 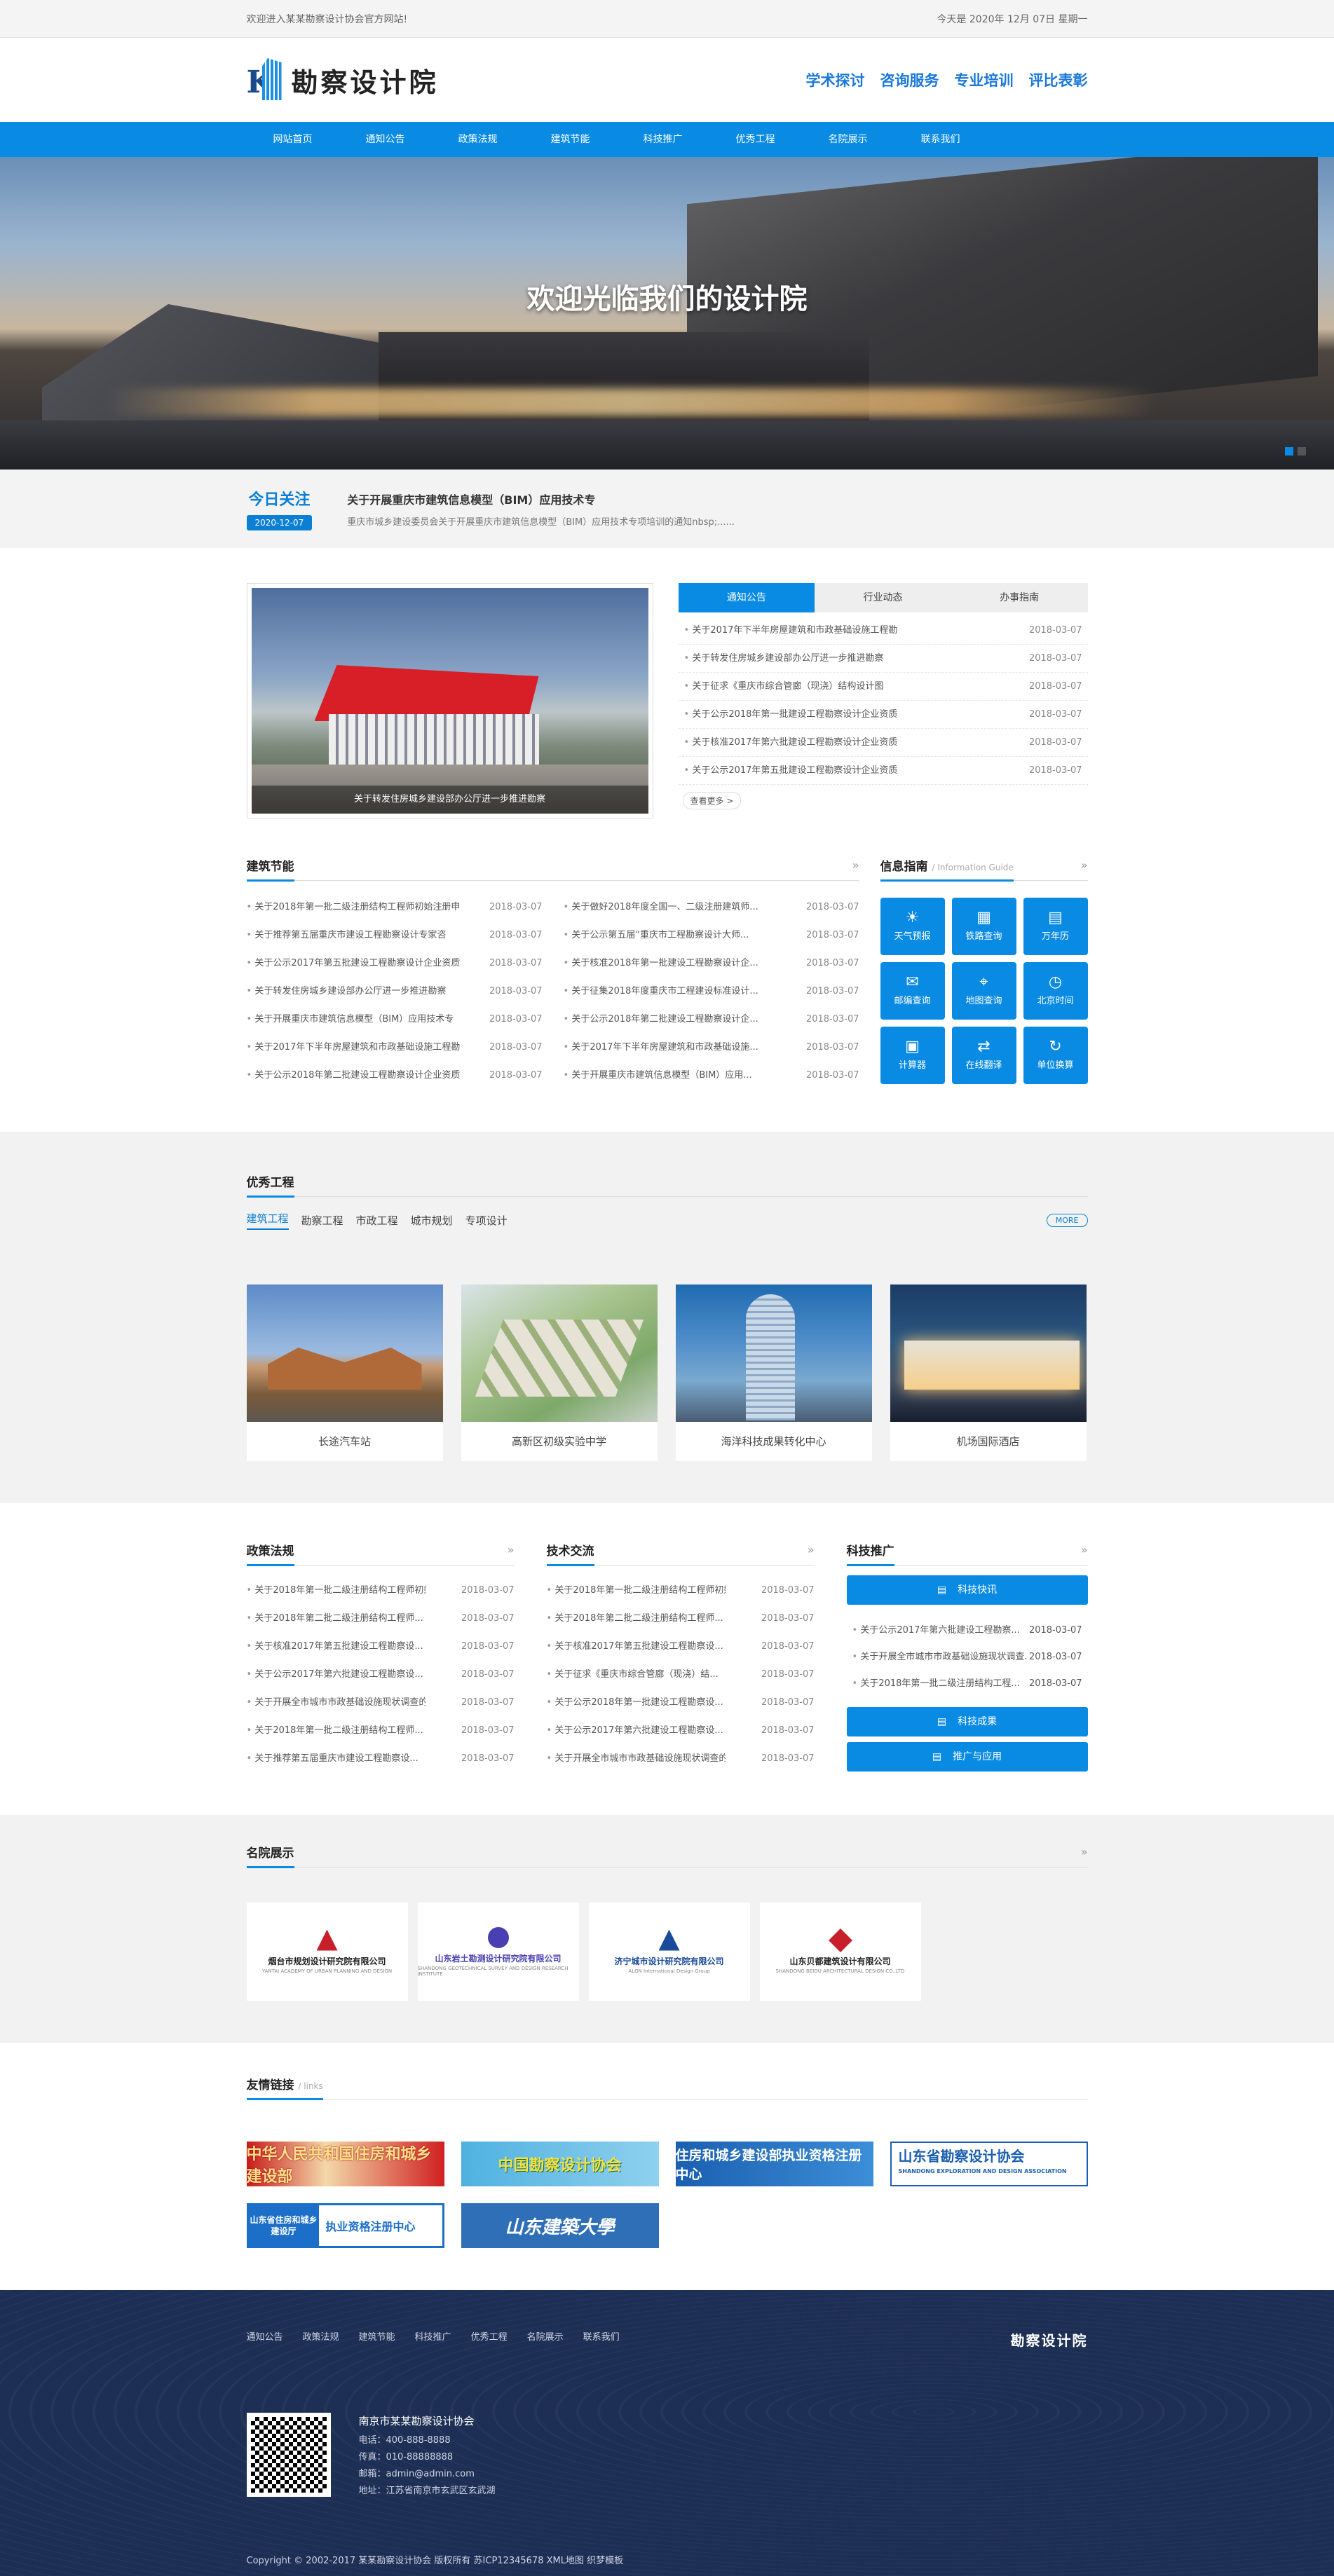 I want to click on promotion-button: ▤ 推广与应用, so click(x=967, y=1757).